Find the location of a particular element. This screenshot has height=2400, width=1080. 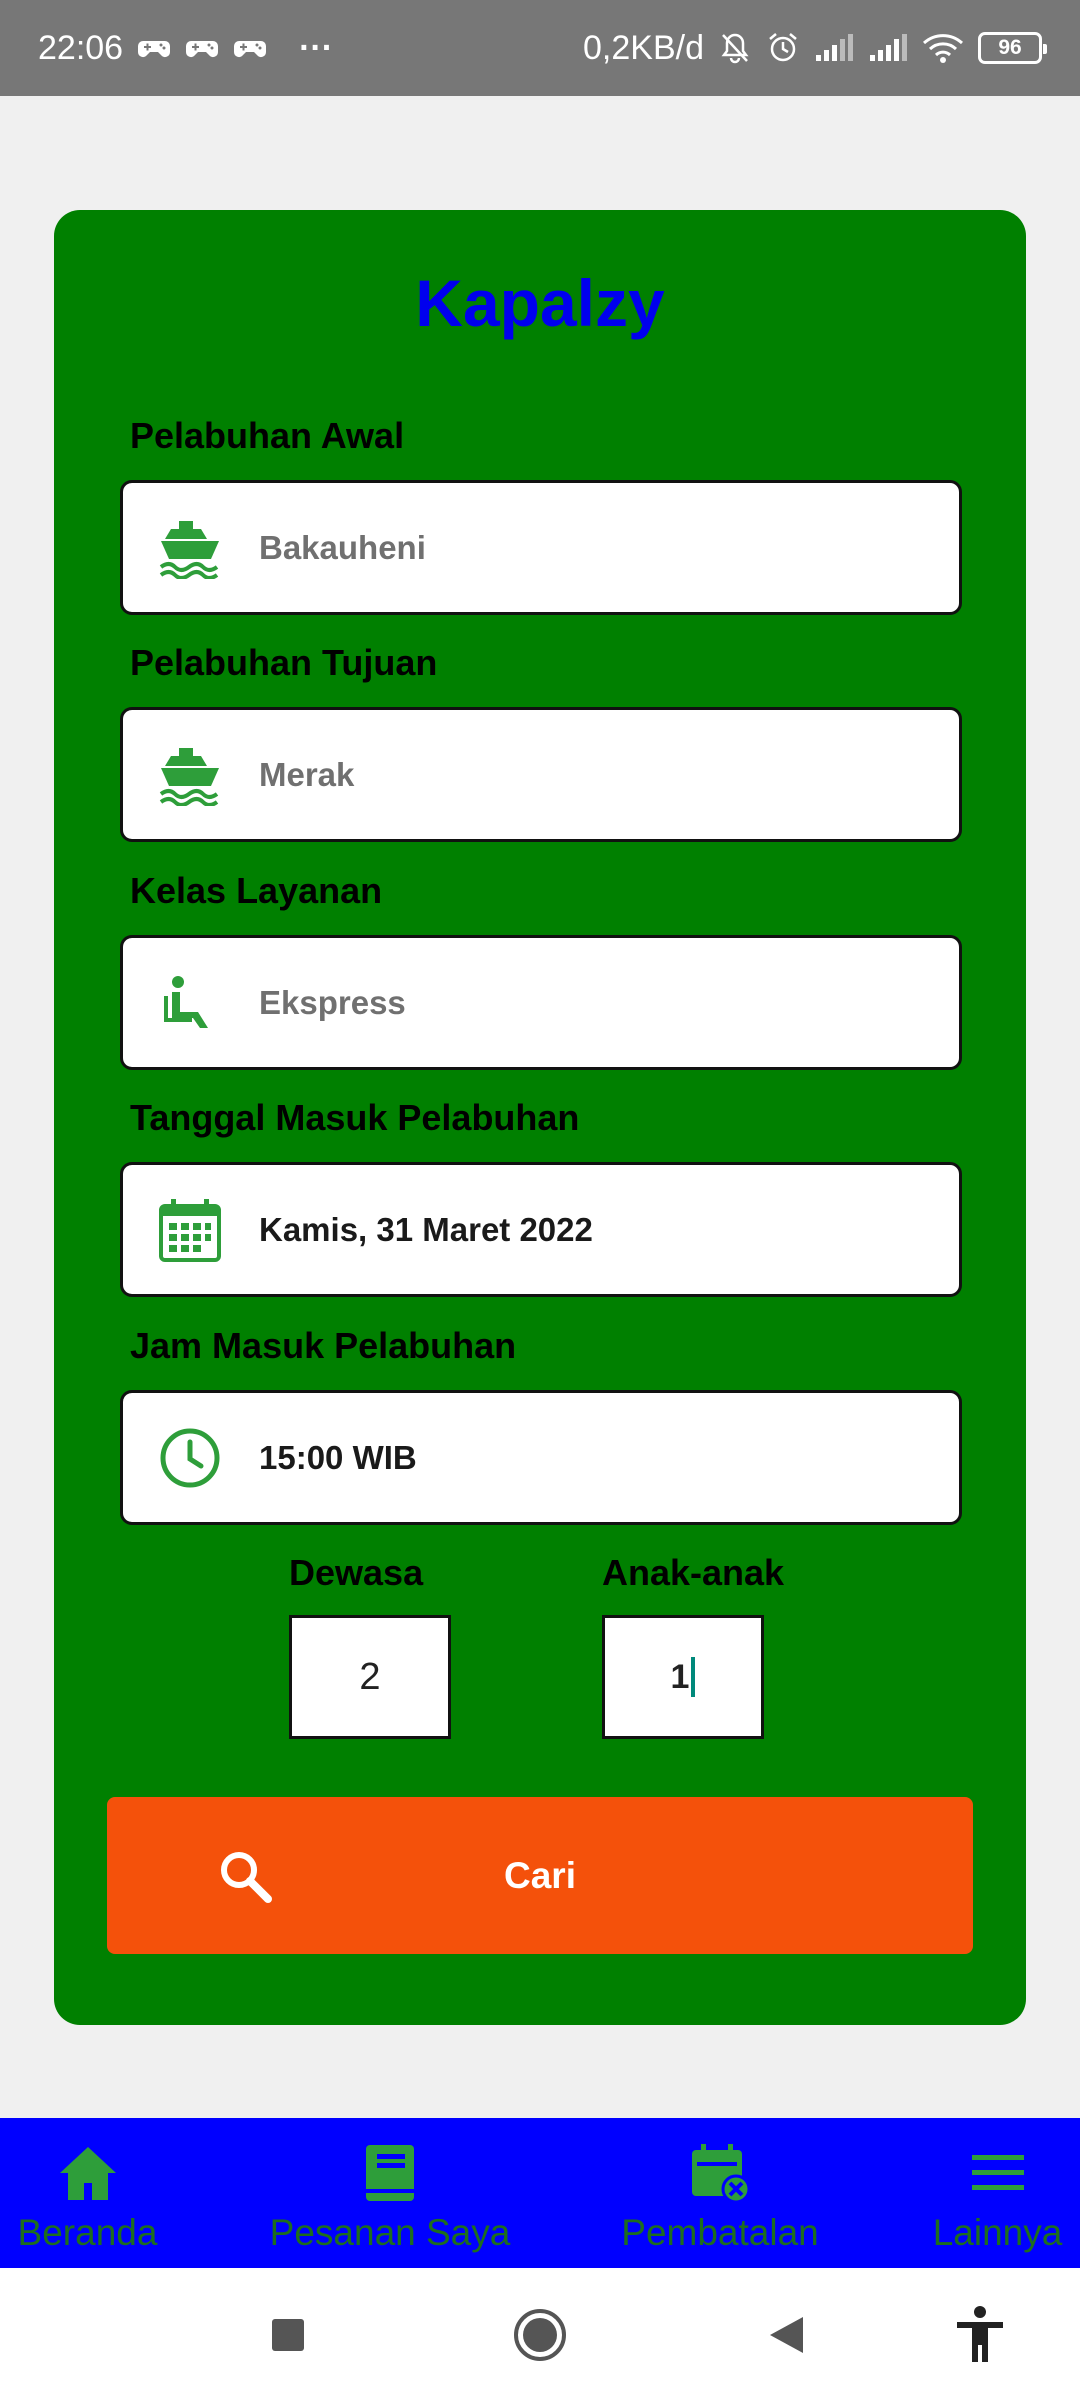

system-nav-bar is located at coordinates (540, 2334).